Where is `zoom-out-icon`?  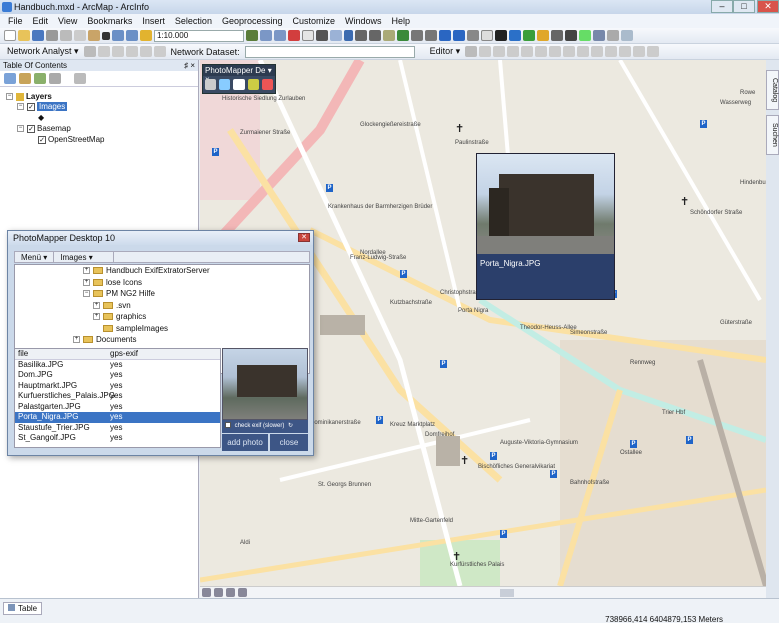 zoom-out-icon is located at coordinates (375, 35).